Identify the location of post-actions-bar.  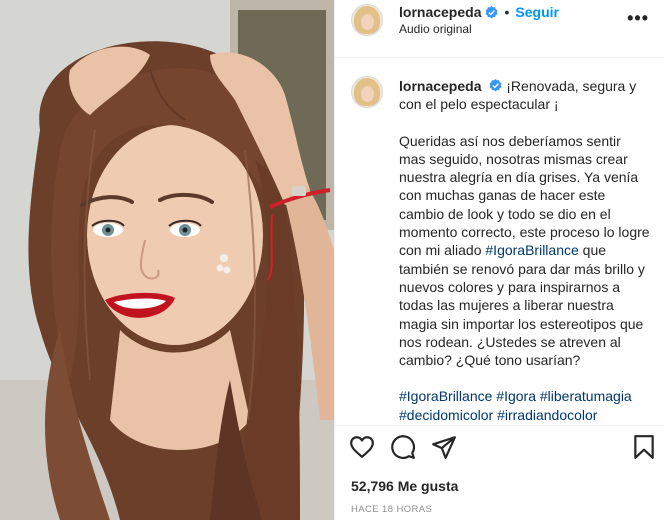
(499, 449).